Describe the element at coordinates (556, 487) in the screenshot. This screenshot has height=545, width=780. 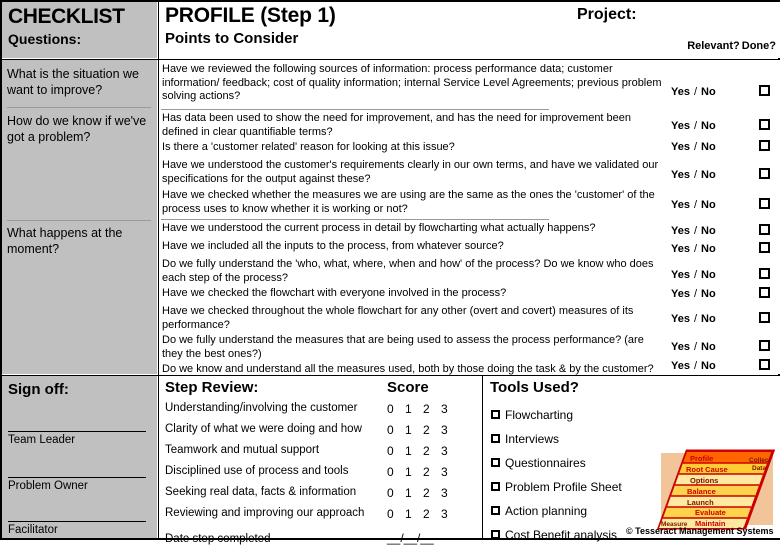
I see `tool-option: Problem Profile Sheet` at that location.